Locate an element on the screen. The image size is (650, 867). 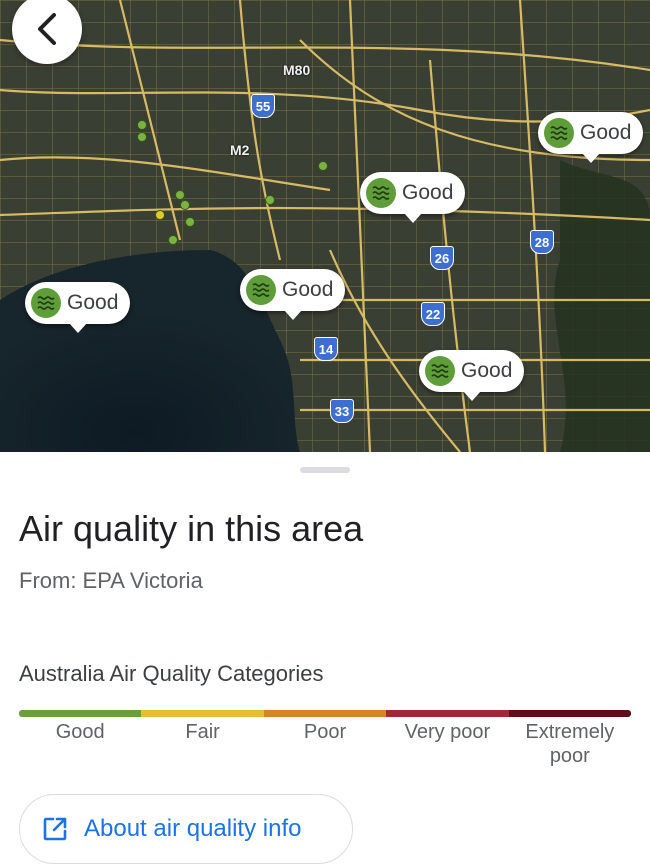
category-label: Very poor is located at coordinates (447, 732).